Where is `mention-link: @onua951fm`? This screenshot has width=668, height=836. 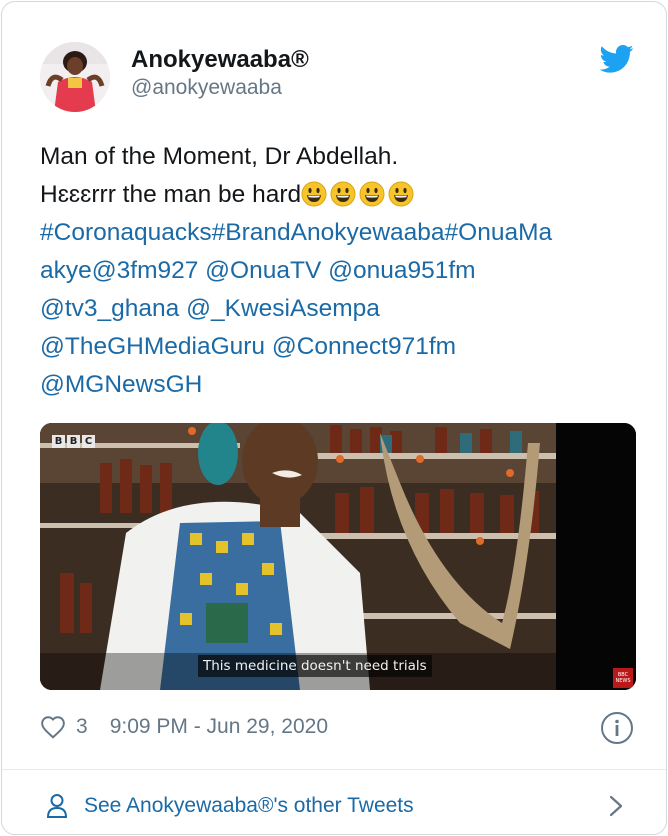
mention-link: @onua951fm is located at coordinates (401, 270).